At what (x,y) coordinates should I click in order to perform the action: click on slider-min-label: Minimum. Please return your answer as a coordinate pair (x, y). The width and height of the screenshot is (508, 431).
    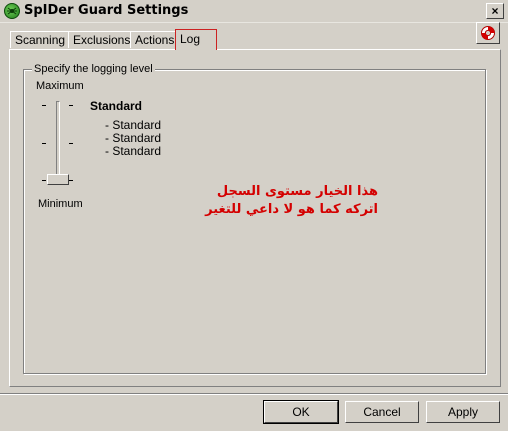
    Looking at the image, I should click on (60, 204).